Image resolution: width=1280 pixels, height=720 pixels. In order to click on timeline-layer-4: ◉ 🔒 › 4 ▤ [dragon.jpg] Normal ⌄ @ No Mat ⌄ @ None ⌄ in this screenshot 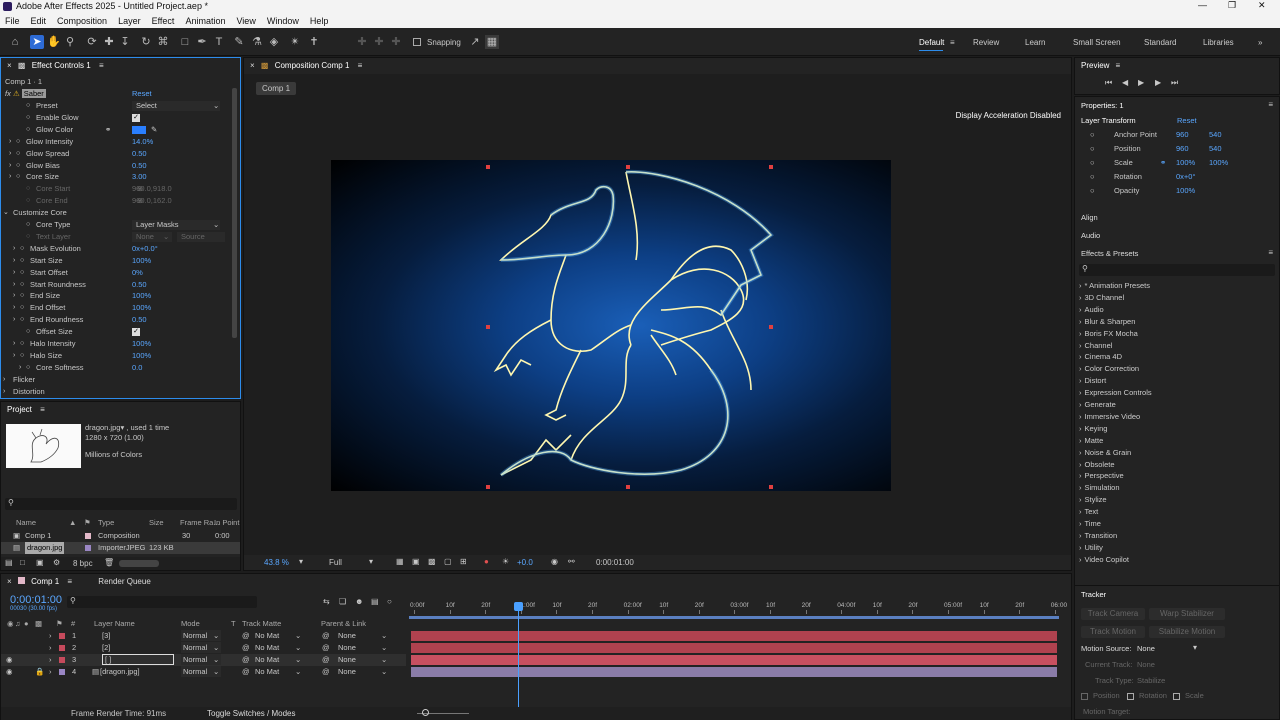, I will do `click(203, 672)`.